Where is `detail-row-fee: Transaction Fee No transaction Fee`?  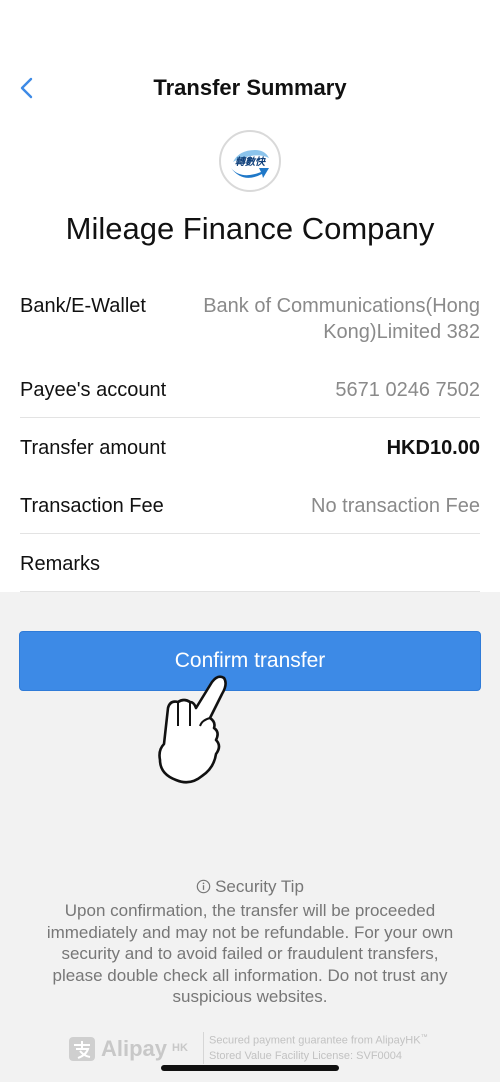
detail-row-fee: Transaction Fee No transaction Fee is located at coordinates (250, 507).